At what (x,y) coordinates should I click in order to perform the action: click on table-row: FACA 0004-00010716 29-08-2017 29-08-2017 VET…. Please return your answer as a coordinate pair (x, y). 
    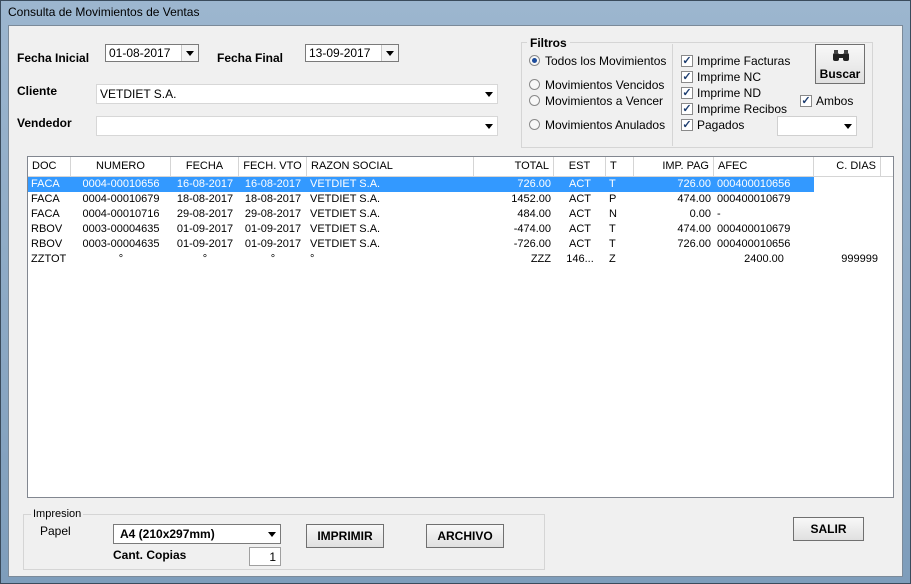
    Looking at the image, I should click on (460, 214).